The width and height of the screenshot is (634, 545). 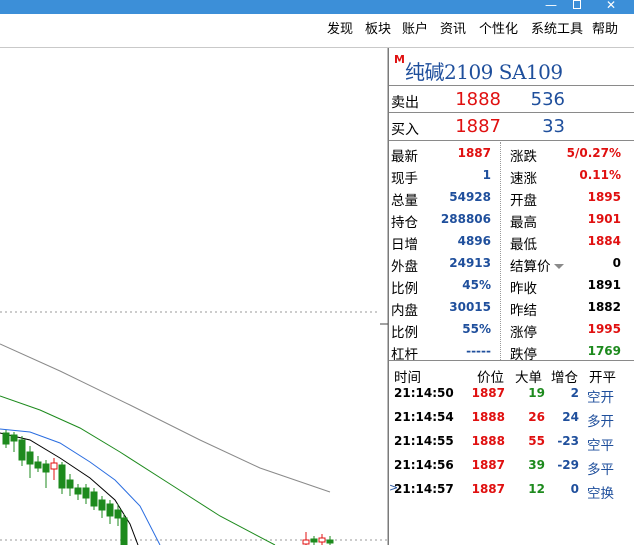 What do you see at coordinates (474, 153) in the screenshot?
I see `stat-value: 1887` at bounding box center [474, 153].